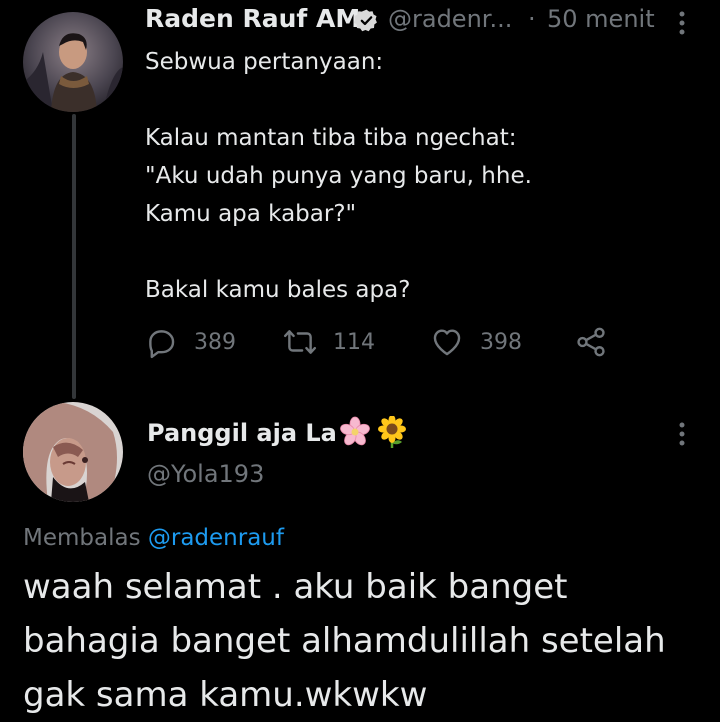 The image size is (720, 722). What do you see at coordinates (216, 538) in the screenshot?
I see `replying-to-mention-link: @radenrauf` at bounding box center [216, 538].